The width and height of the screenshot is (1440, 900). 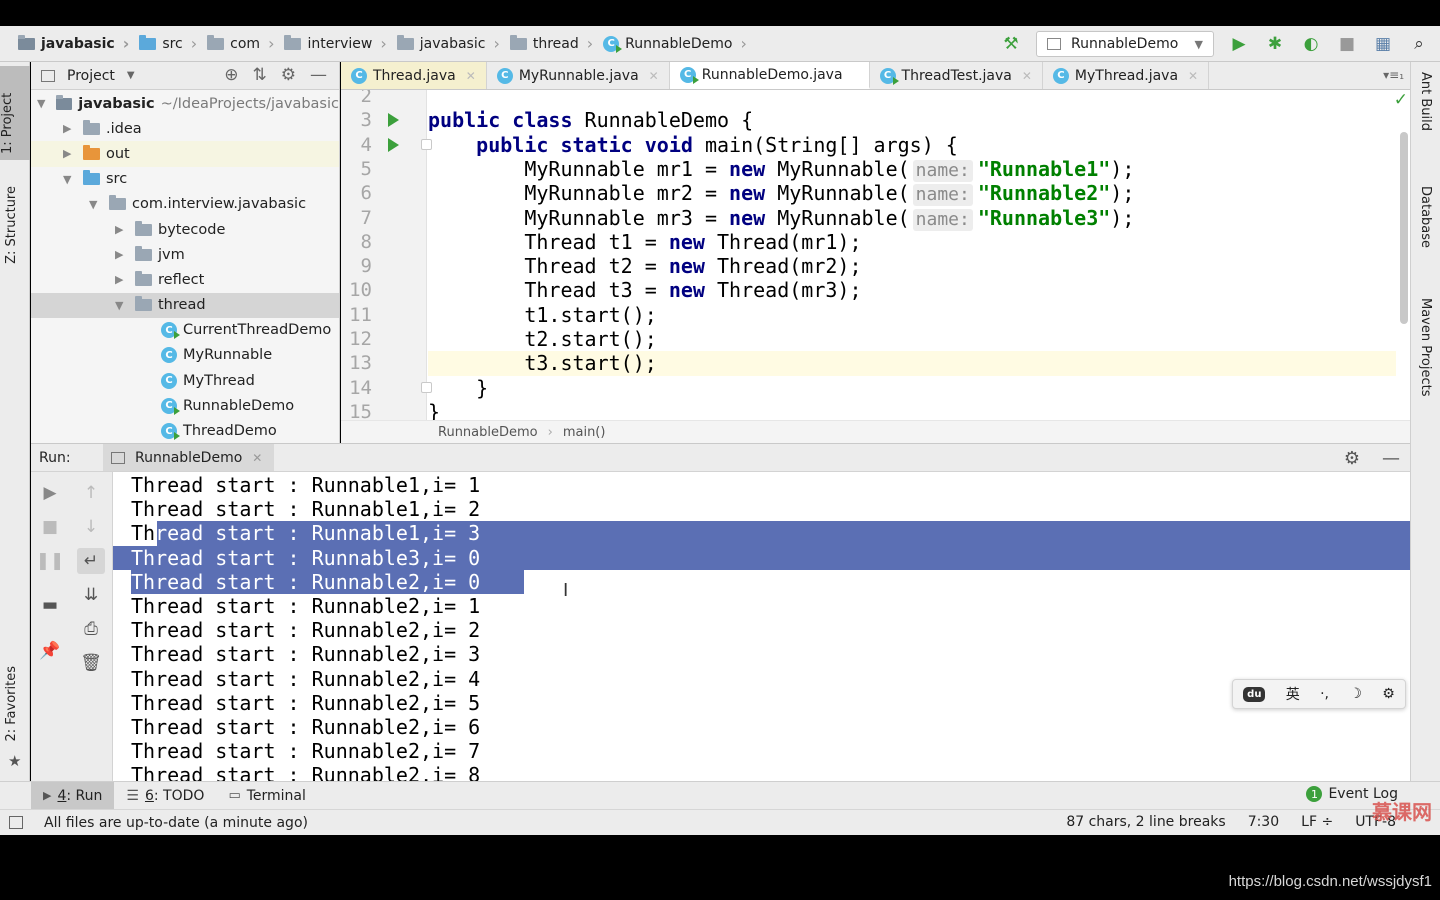 What do you see at coordinates (185, 103) in the screenshot?
I see `tree-item-javabasic: ▼ javabasic ~/IdeaProjects/javabasic` at bounding box center [185, 103].